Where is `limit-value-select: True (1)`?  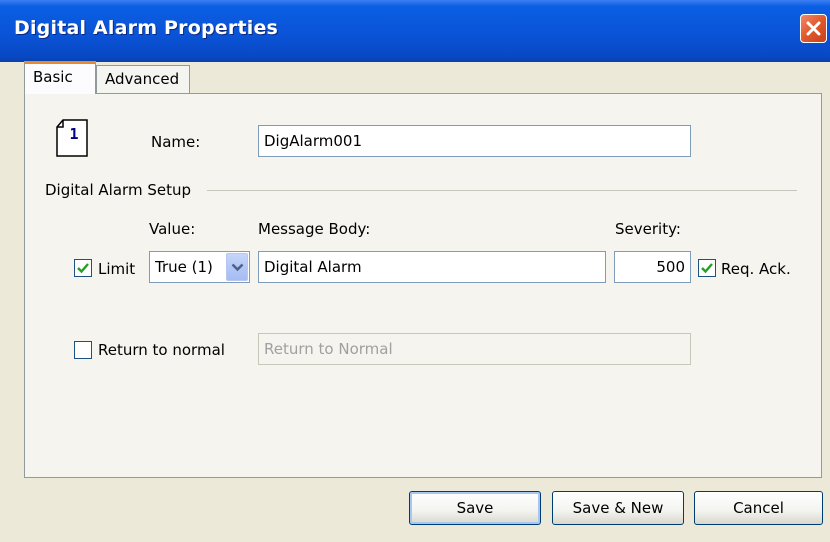
limit-value-select: True (1) is located at coordinates (199, 267).